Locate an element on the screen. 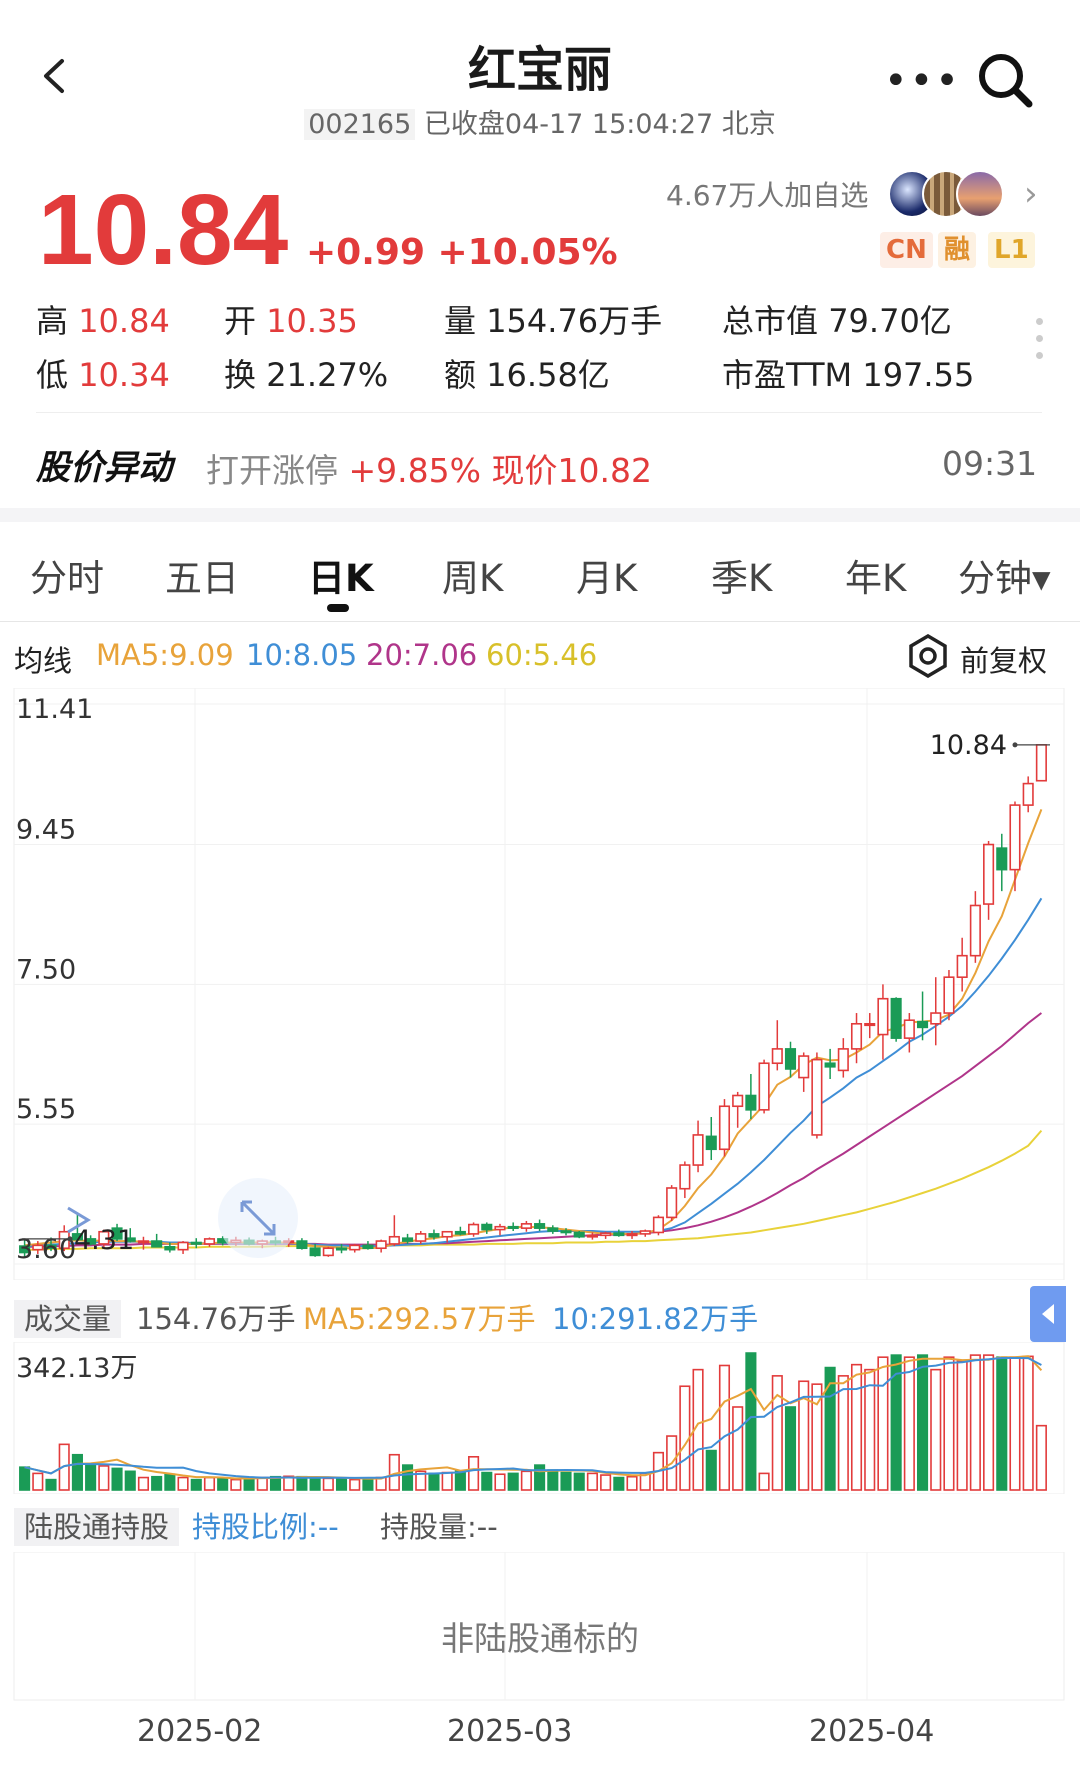 This screenshot has height=1769, width=1080. stat-value: 154.76万手 is located at coordinates (574, 321).